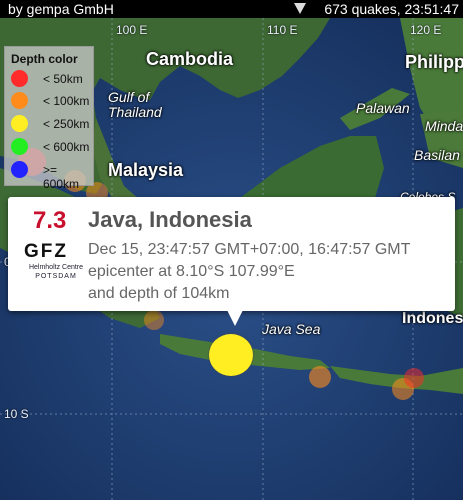 The height and width of the screenshot is (500, 463). I want to click on legend-label: >= 600km, so click(61, 177).